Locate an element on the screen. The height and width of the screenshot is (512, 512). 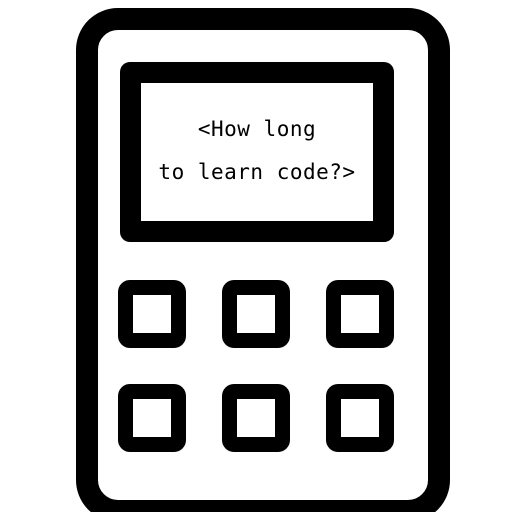
display-line-2: to learn code?> is located at coordinates (257, 172).